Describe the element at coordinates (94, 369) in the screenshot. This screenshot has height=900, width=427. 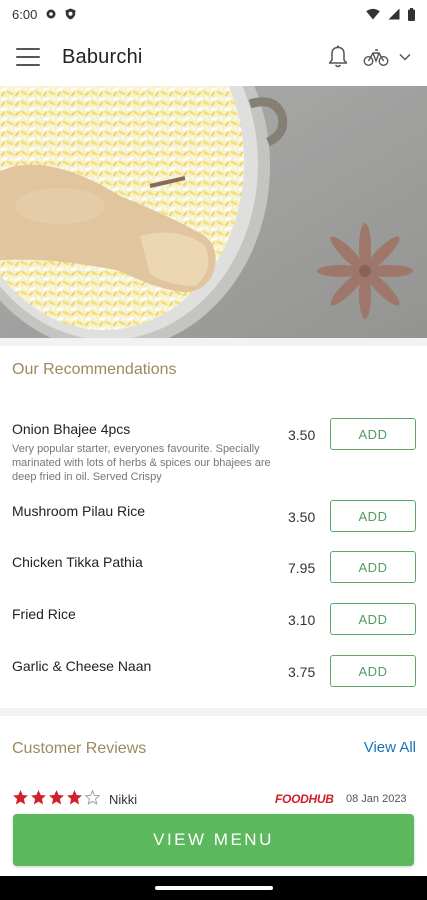
I see `recommendations-title: Our Recommendations` at that location.